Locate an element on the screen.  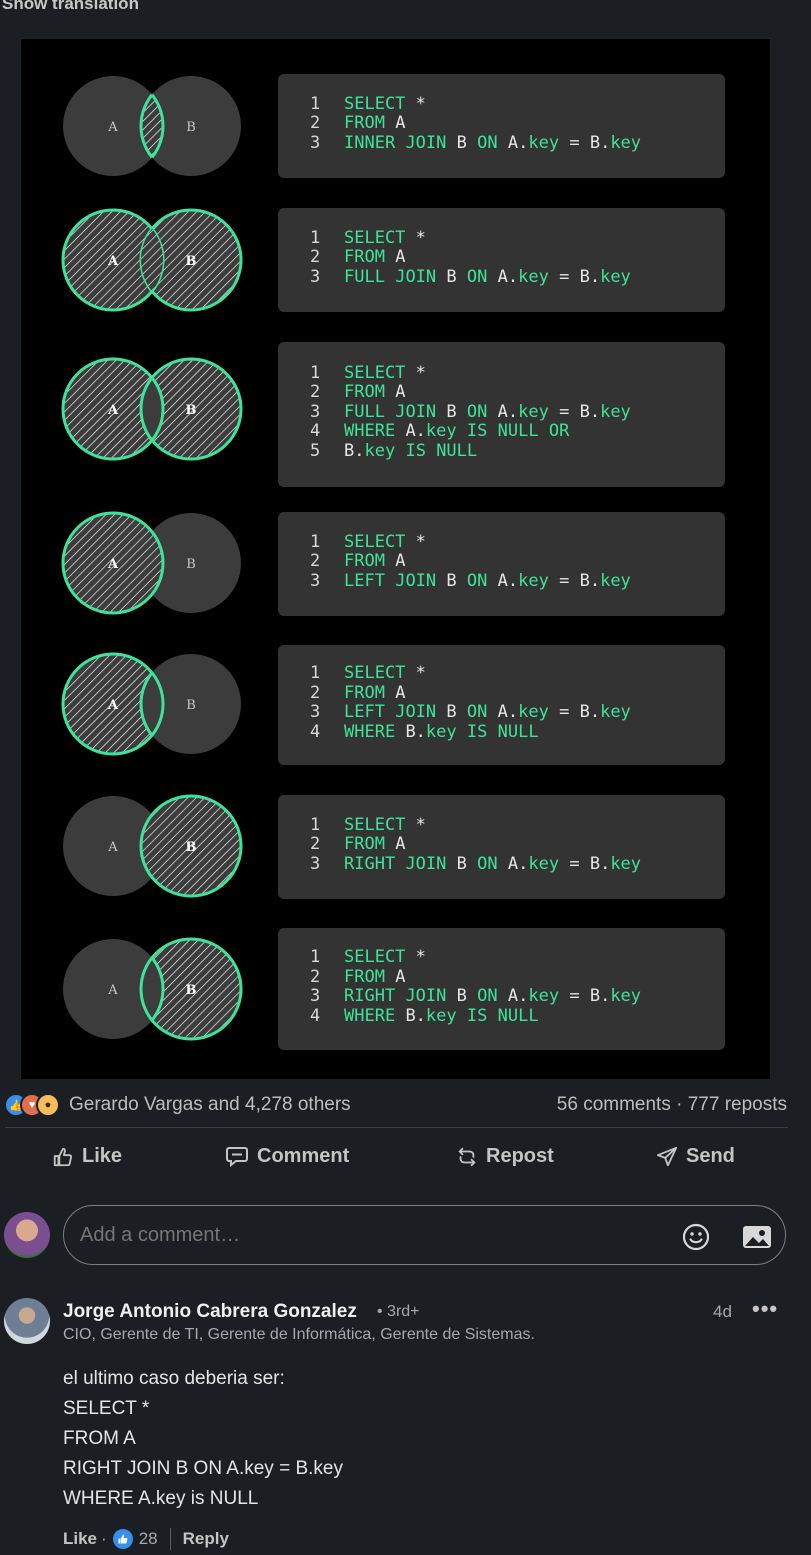
insightful-icon: ● is located at coordinates (48, 1105).